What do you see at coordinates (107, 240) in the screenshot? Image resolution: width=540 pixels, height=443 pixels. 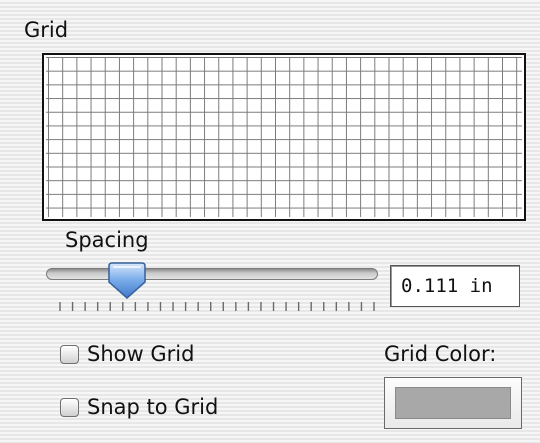 I see `spacing-label: Spacing` at bounding box center [107, 240].